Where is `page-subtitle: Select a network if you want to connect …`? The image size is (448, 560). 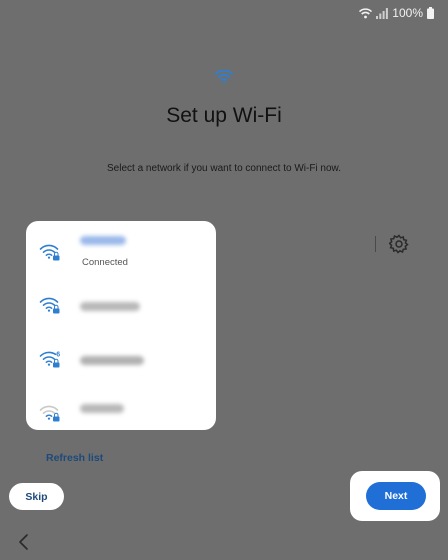
page-subtitle: Select a network if you want to connect … is located at coordinates (224, 168).